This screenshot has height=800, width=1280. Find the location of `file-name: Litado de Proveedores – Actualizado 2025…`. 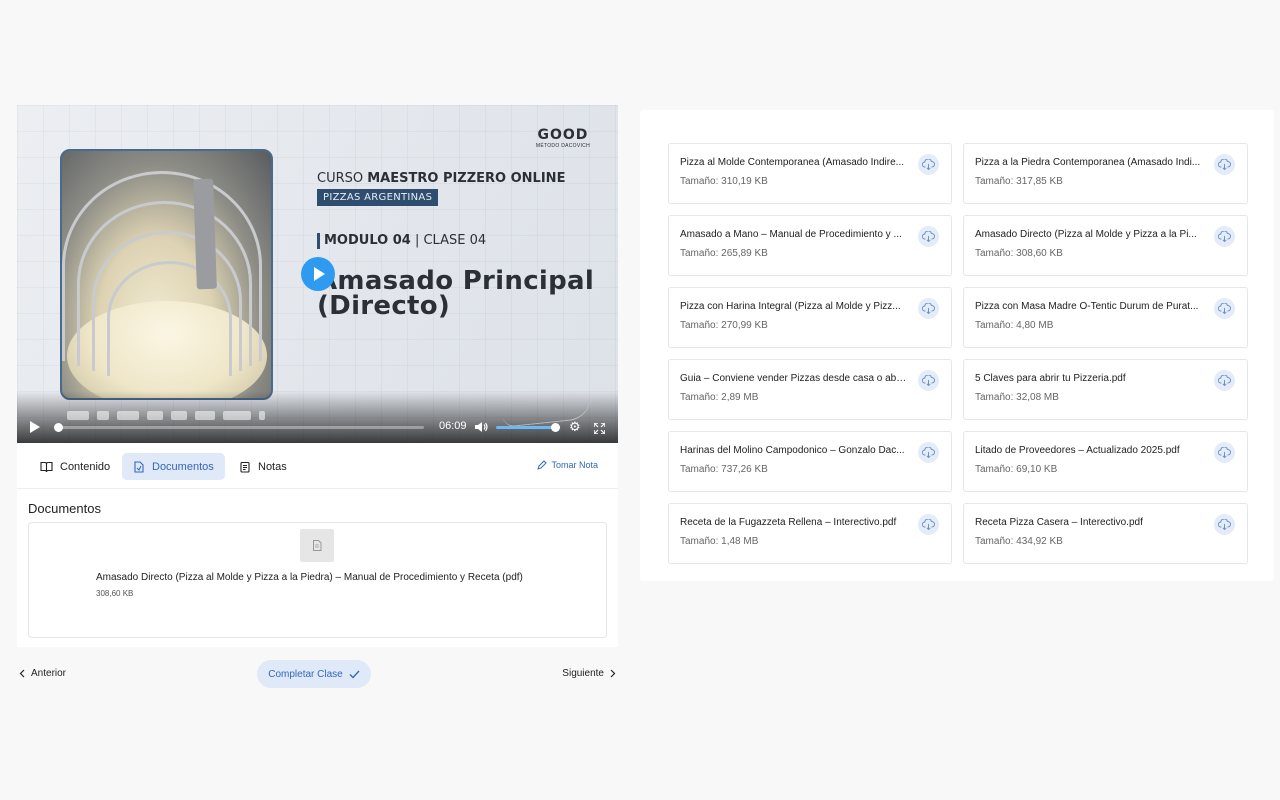

file-name: Litado de Proveedores – Actualizado 2025… is located at coordinates (1089, 450).